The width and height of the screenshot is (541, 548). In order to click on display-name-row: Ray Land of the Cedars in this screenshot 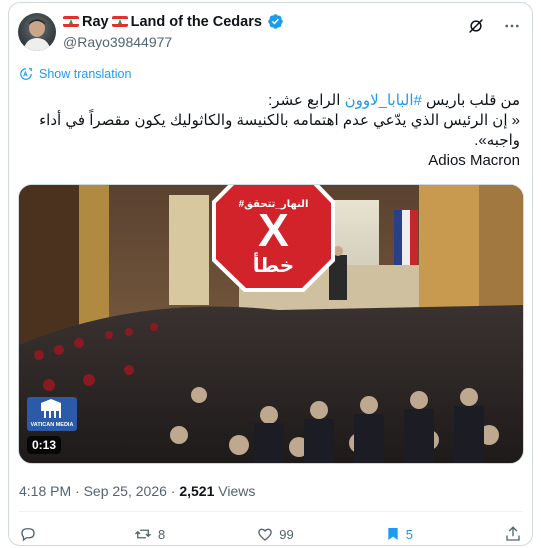, I will do `click(173, 21)`.